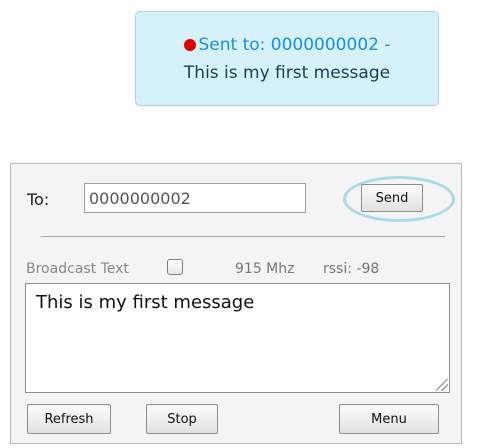  I want to click on sent-status-line: Sent to: 0000000002 -, so click(287, 45).